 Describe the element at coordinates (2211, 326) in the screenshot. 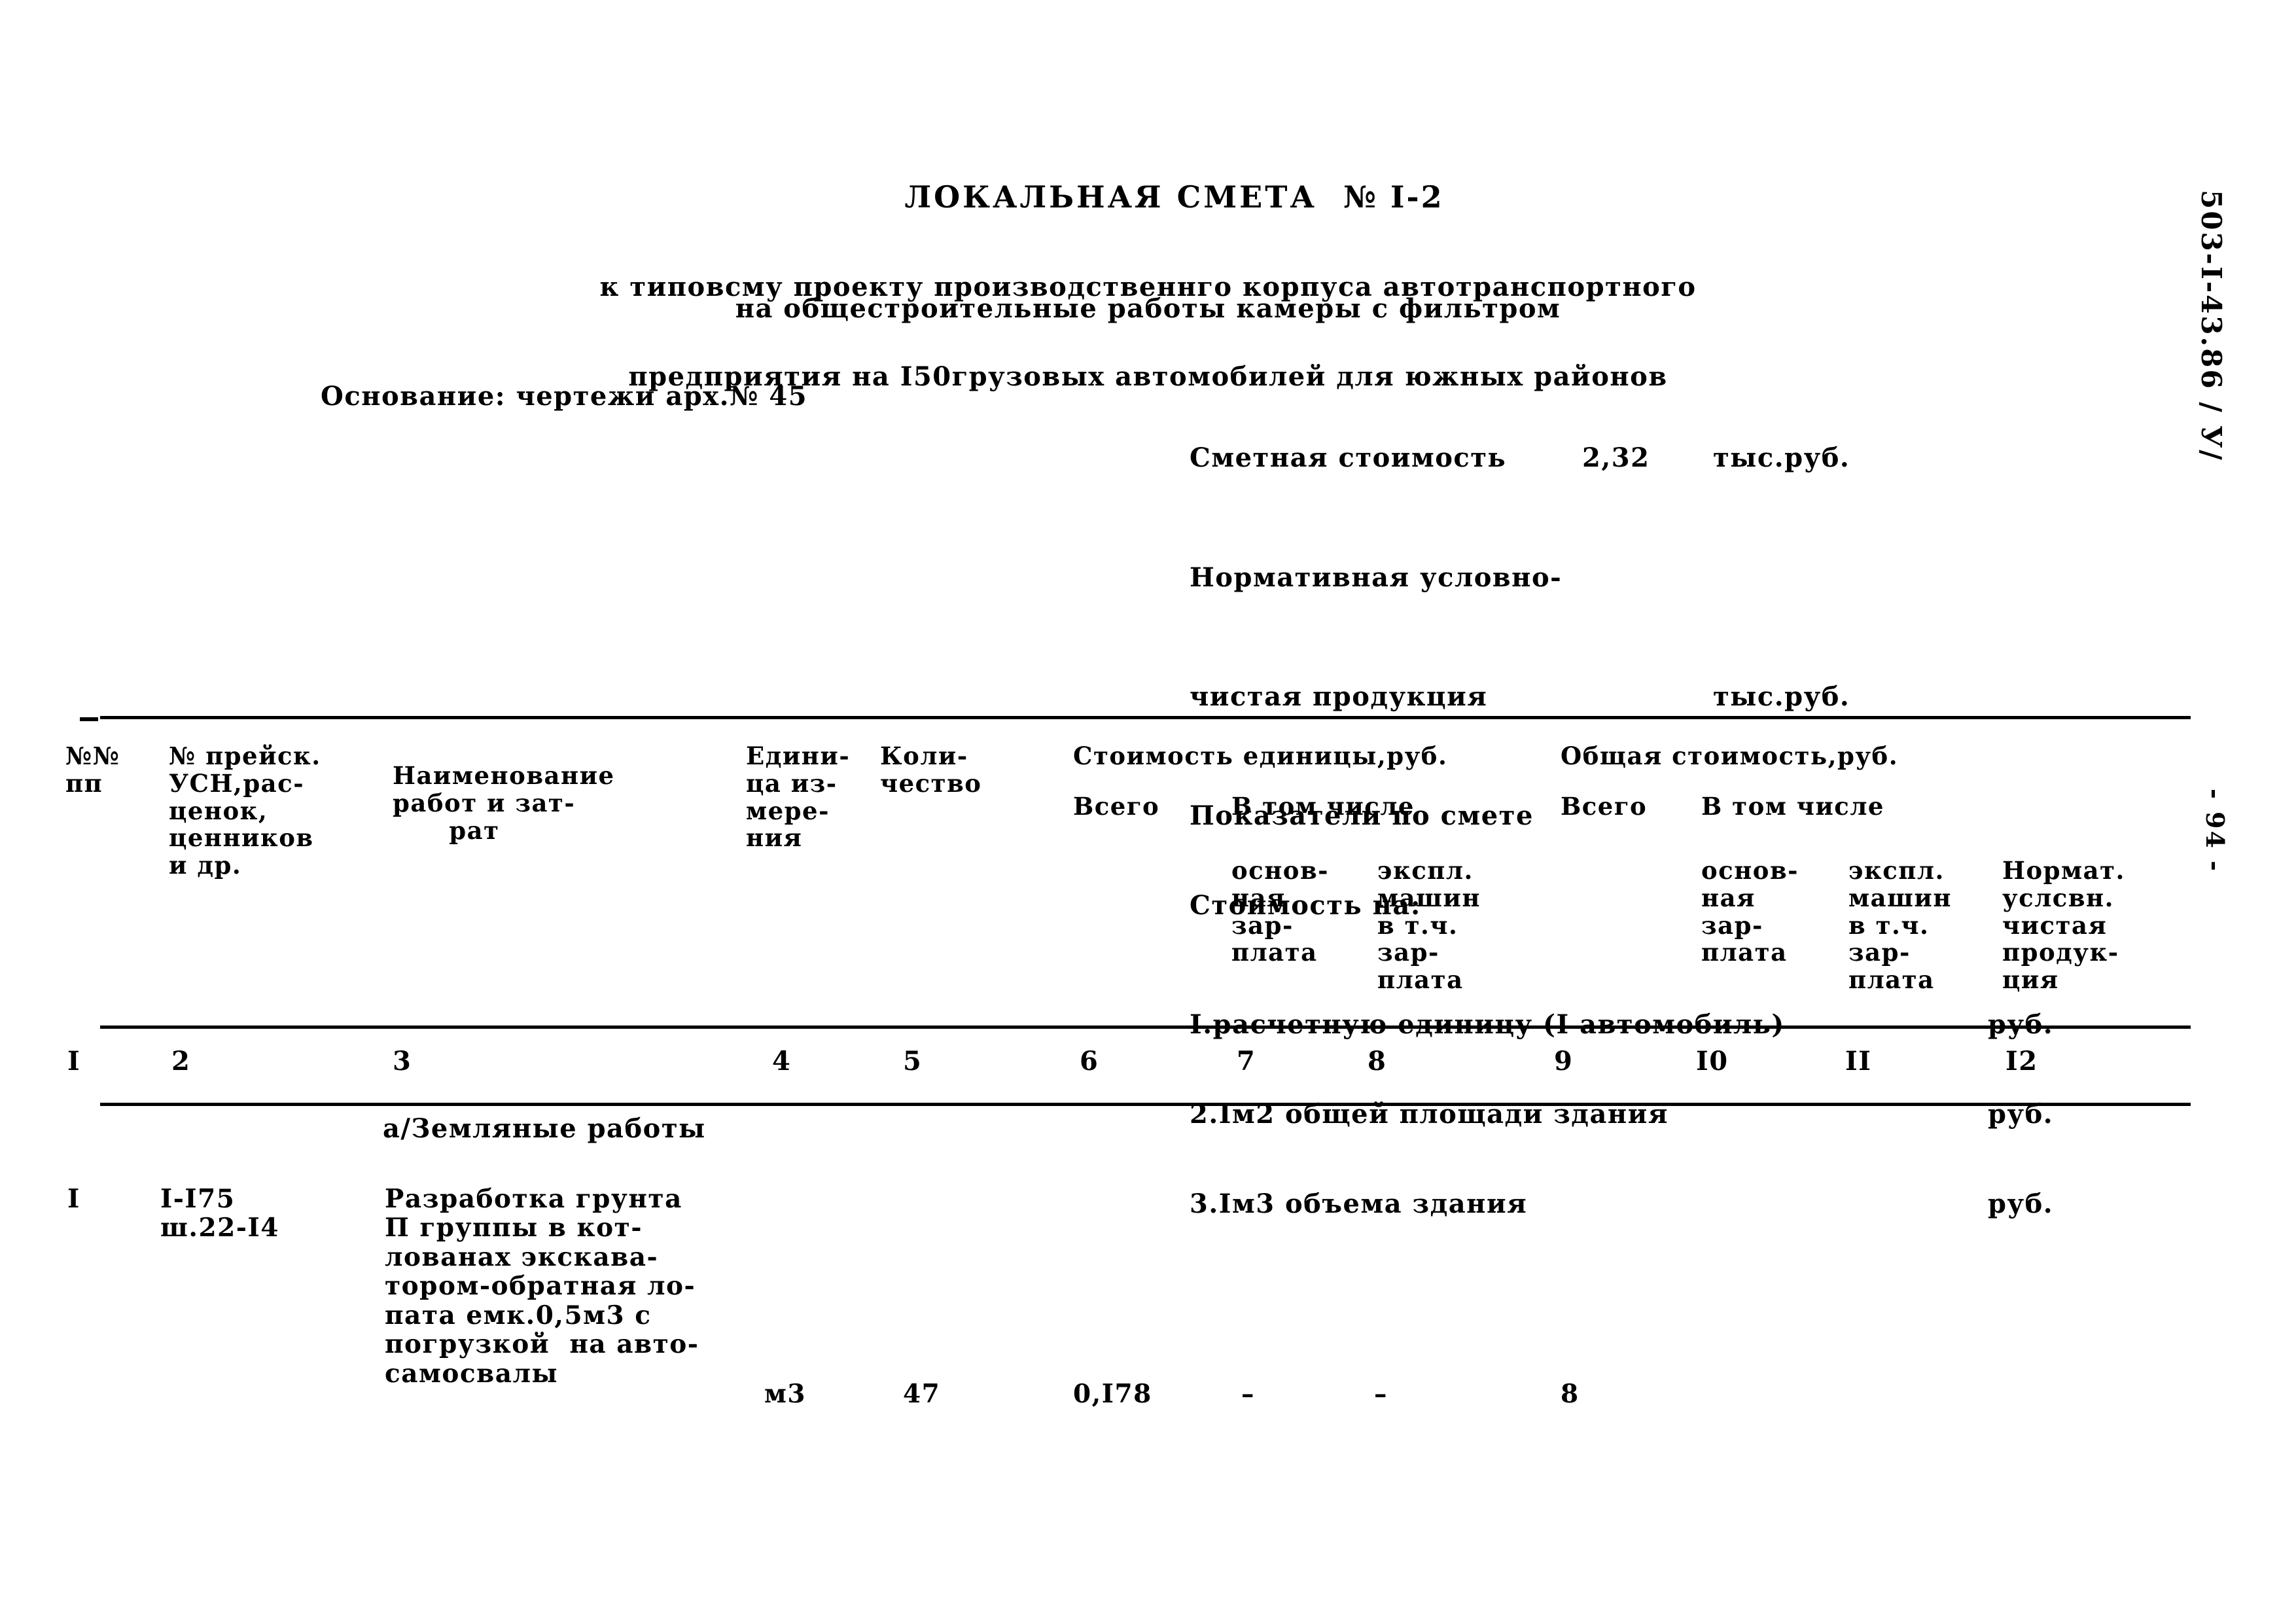

I see `margin-document-code: 503-I-43.86 / У/` at that location.